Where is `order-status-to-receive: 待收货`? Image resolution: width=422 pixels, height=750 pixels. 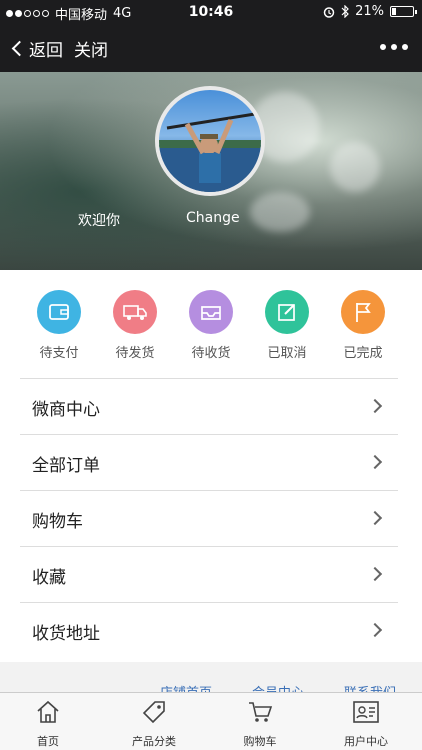 order-status-to-receive: 待收货 is located at coordinates (211, 325).